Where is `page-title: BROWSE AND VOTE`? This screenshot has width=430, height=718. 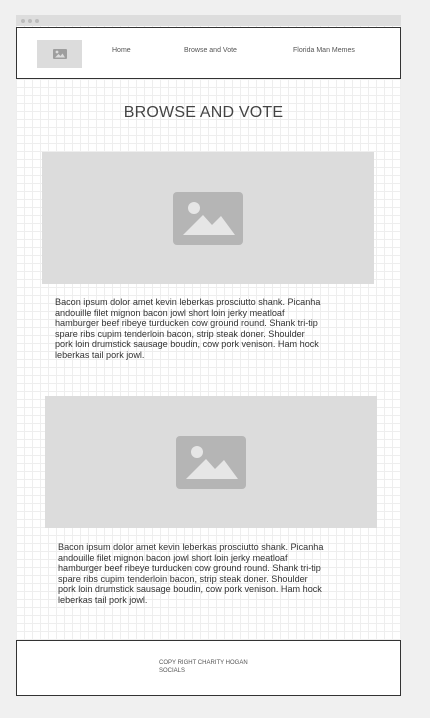 page-title: BROWSE AND VOTE is located at coordinates (203, 112).